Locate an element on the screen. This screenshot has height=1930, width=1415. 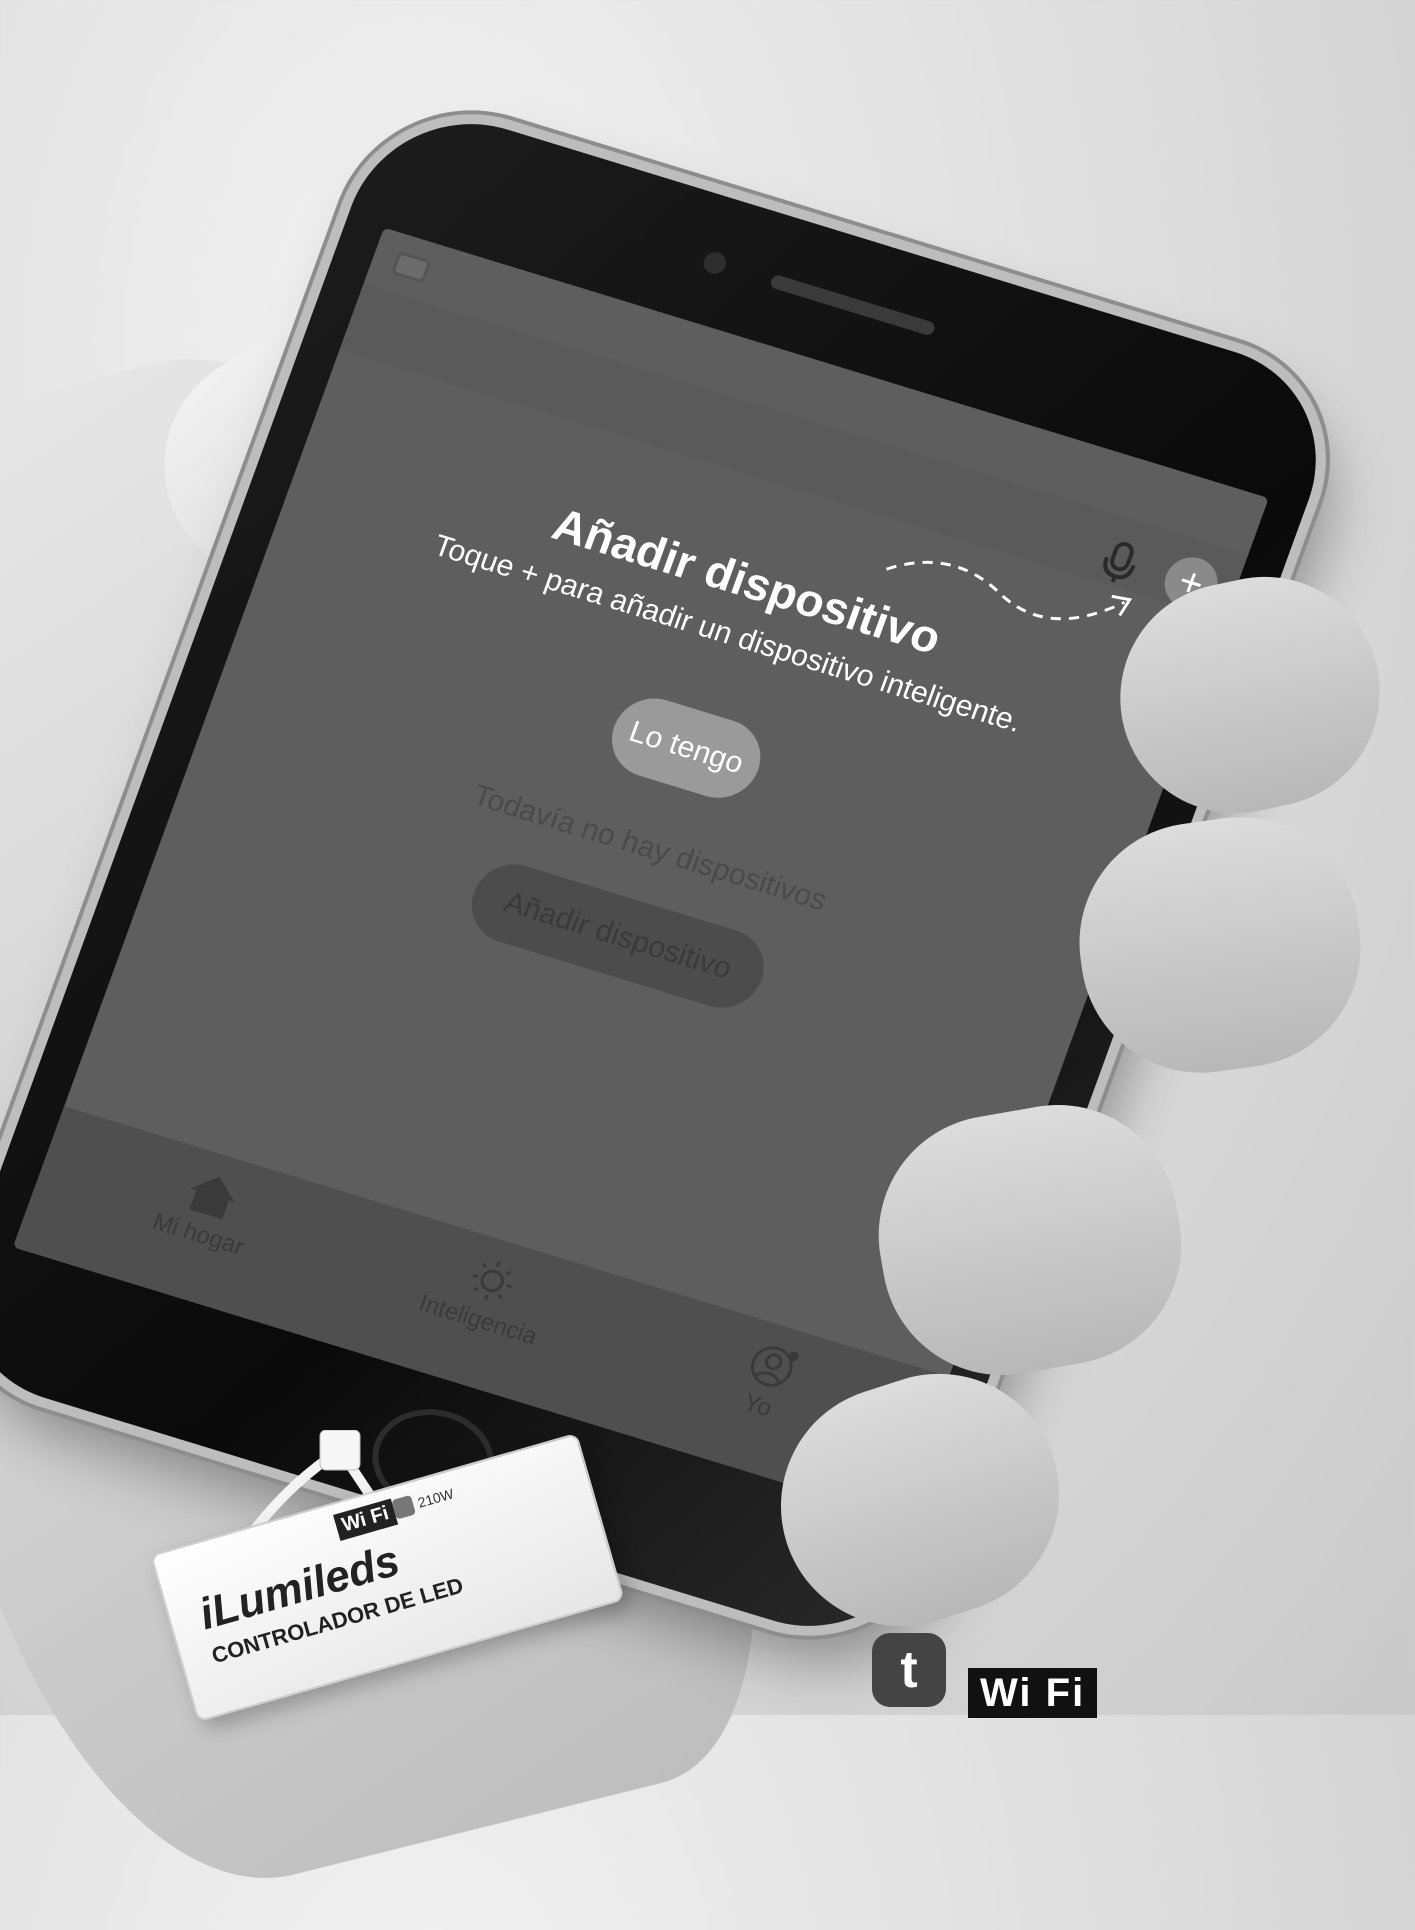
user-icon is located at coordinates (775, 1366).